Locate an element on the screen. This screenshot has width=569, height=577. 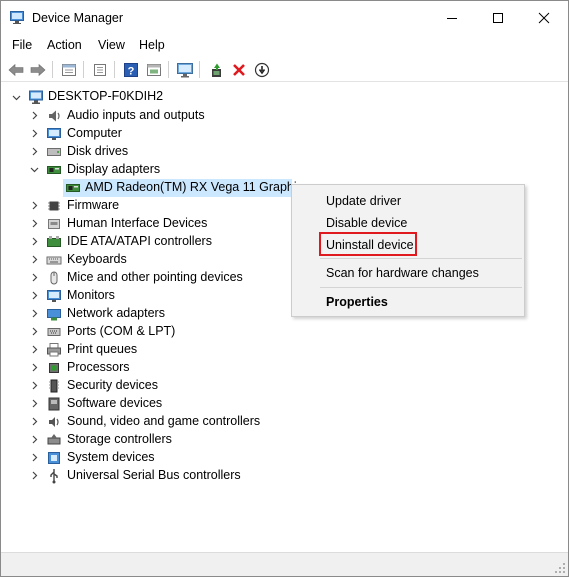
tree-category-label: Monitors is located at coordinates (91, 295).